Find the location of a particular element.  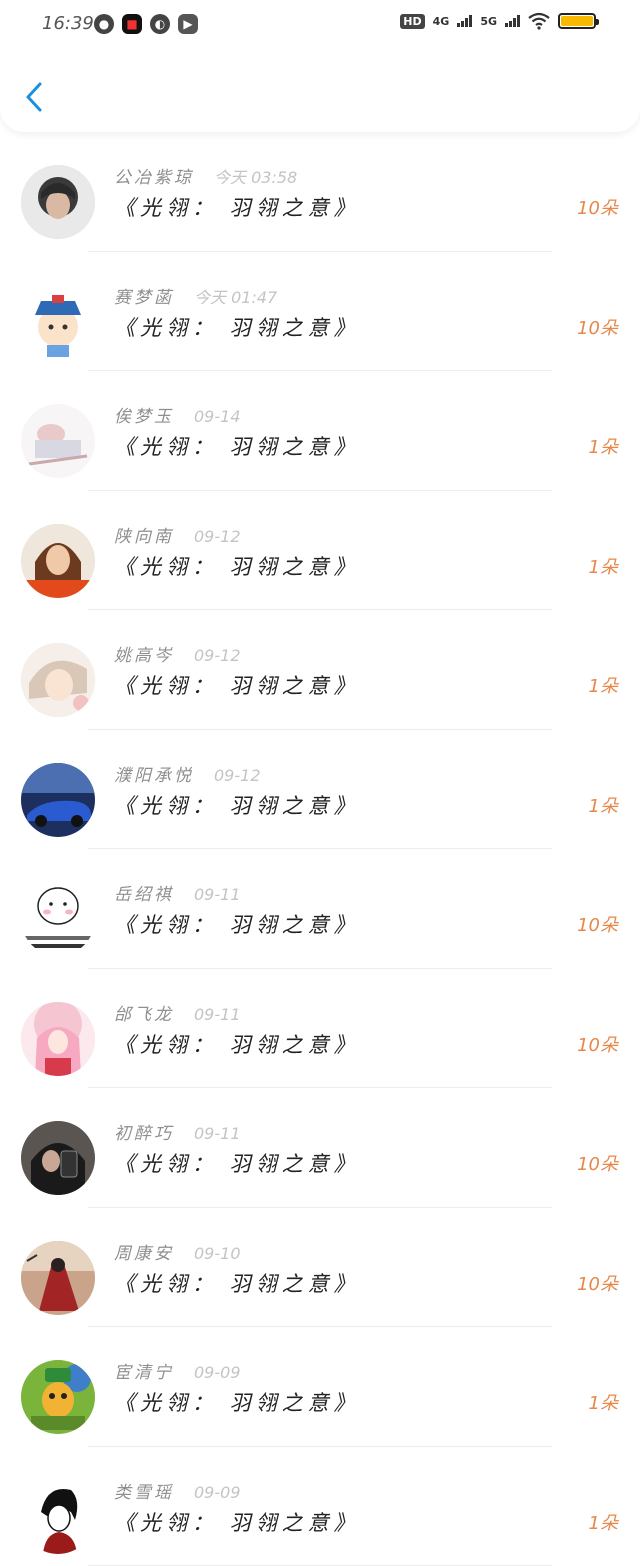

top-header: 16:39 ● ■ ◐ ▶ HD 4G 5G is located at coordinates (320, 66).